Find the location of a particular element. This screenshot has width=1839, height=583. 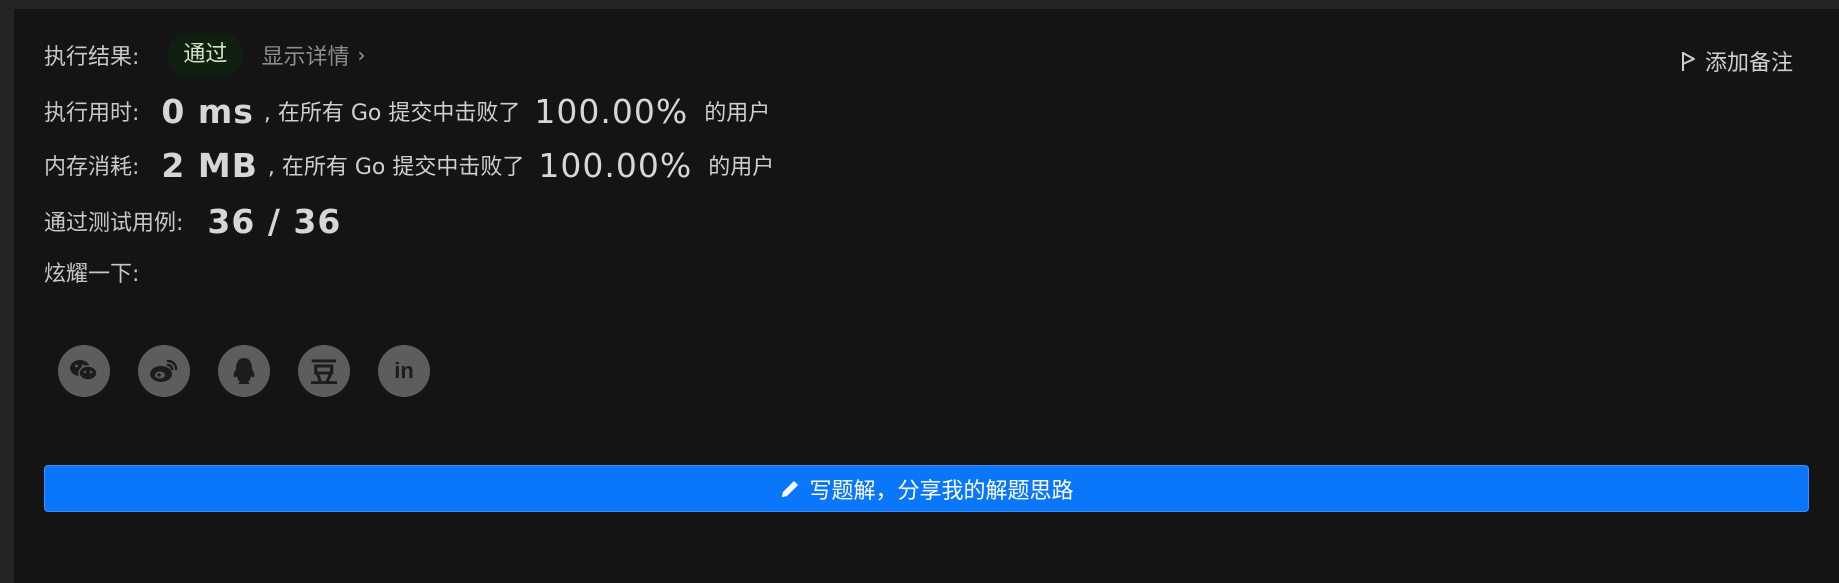

memory-text-before: , 在所有 Go 提交中击败了 is located at coordinates (396, 167).